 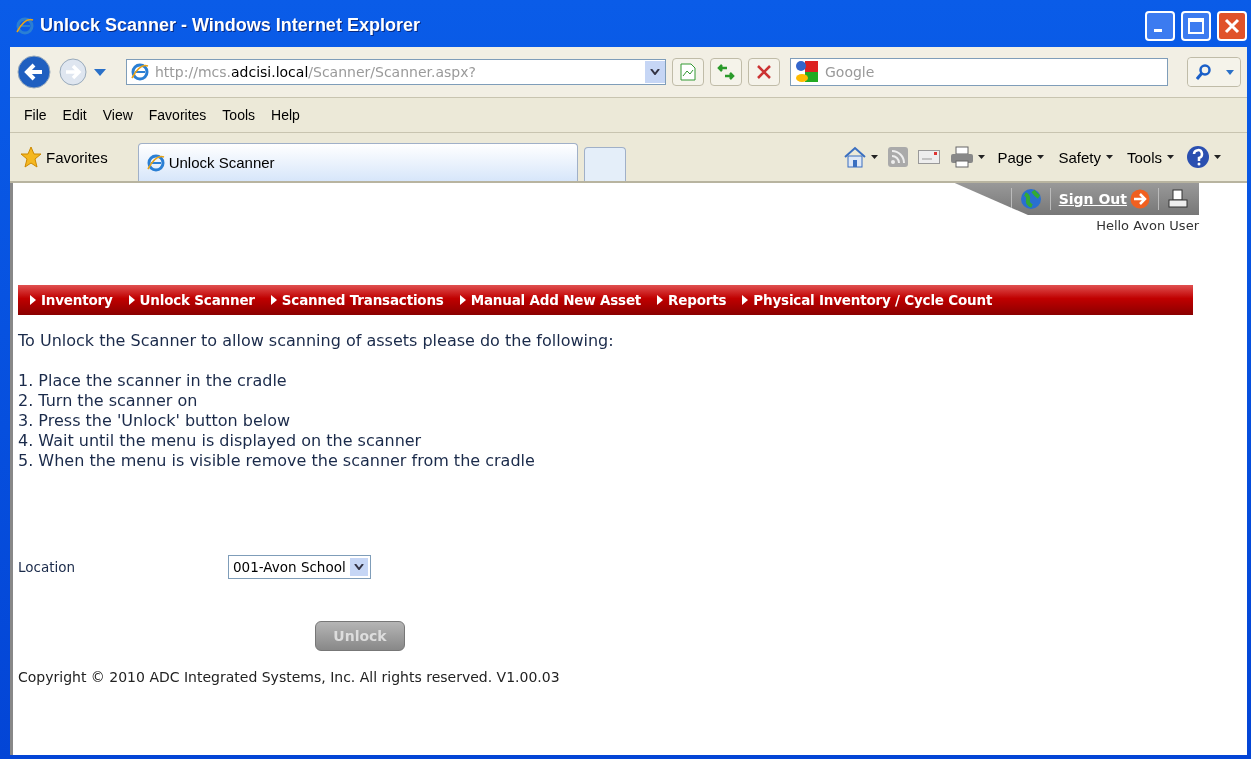 I want to click on maximize-button, so click(x=1196, y=25).